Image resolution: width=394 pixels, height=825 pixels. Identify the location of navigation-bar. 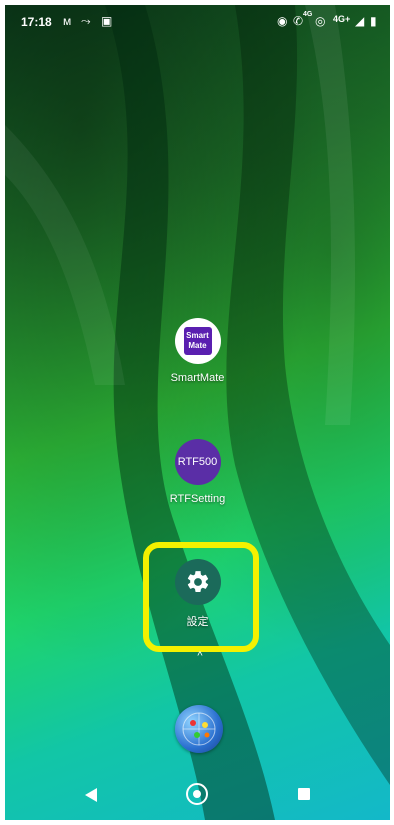
(197, 797).